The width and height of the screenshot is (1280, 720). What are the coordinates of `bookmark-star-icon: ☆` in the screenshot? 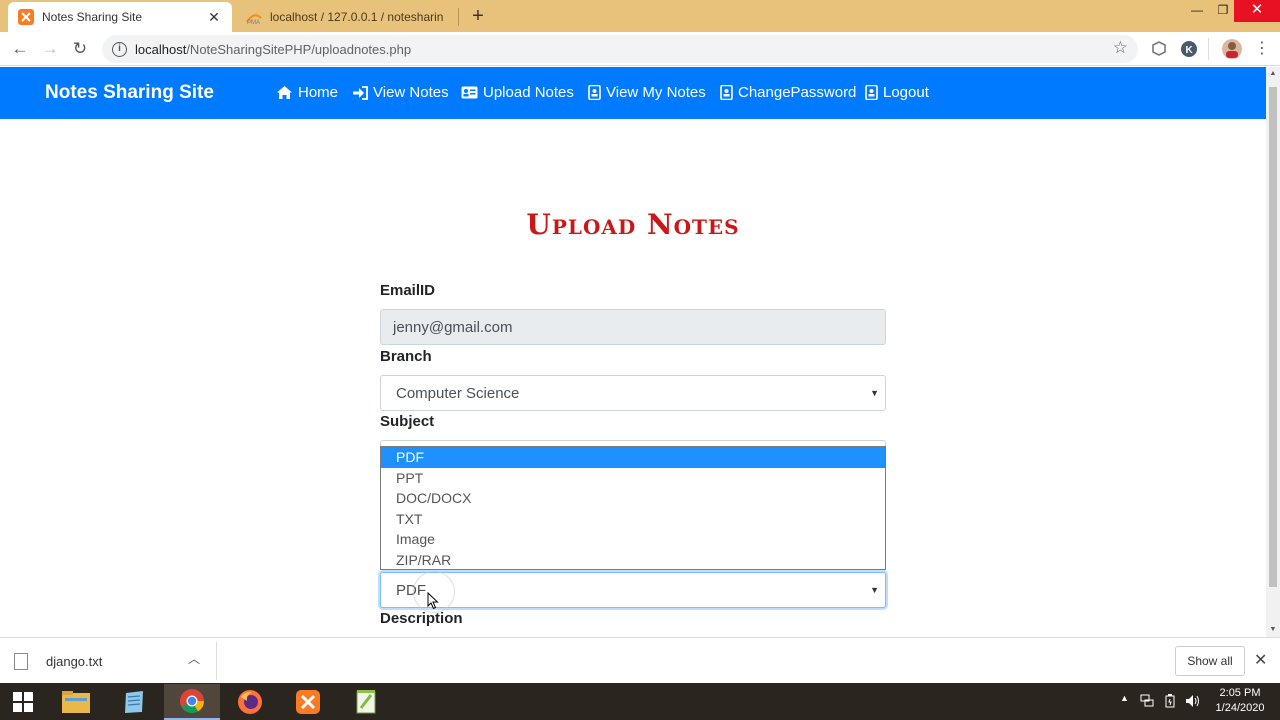 It's located at (1120, 48).